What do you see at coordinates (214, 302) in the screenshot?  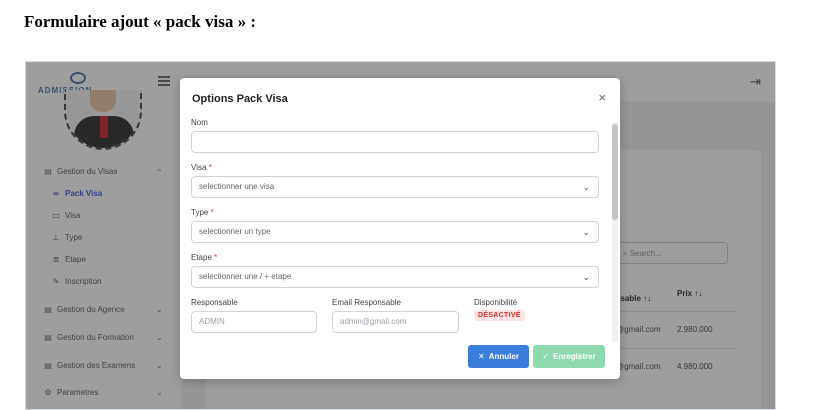 I see `responsable-label: Responsable` at bounding box center [214, 302].